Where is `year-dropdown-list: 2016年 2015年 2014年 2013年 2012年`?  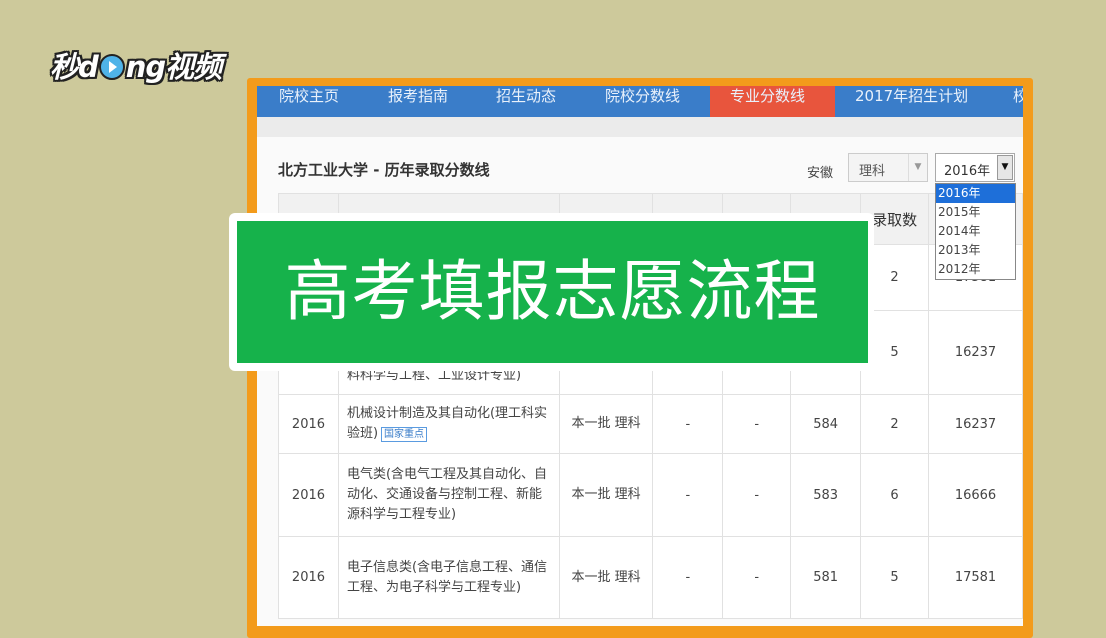 year-dropdown-list: 2016年 2015年 2014年 2013年 2012年 is located at coordinates (975, 231).